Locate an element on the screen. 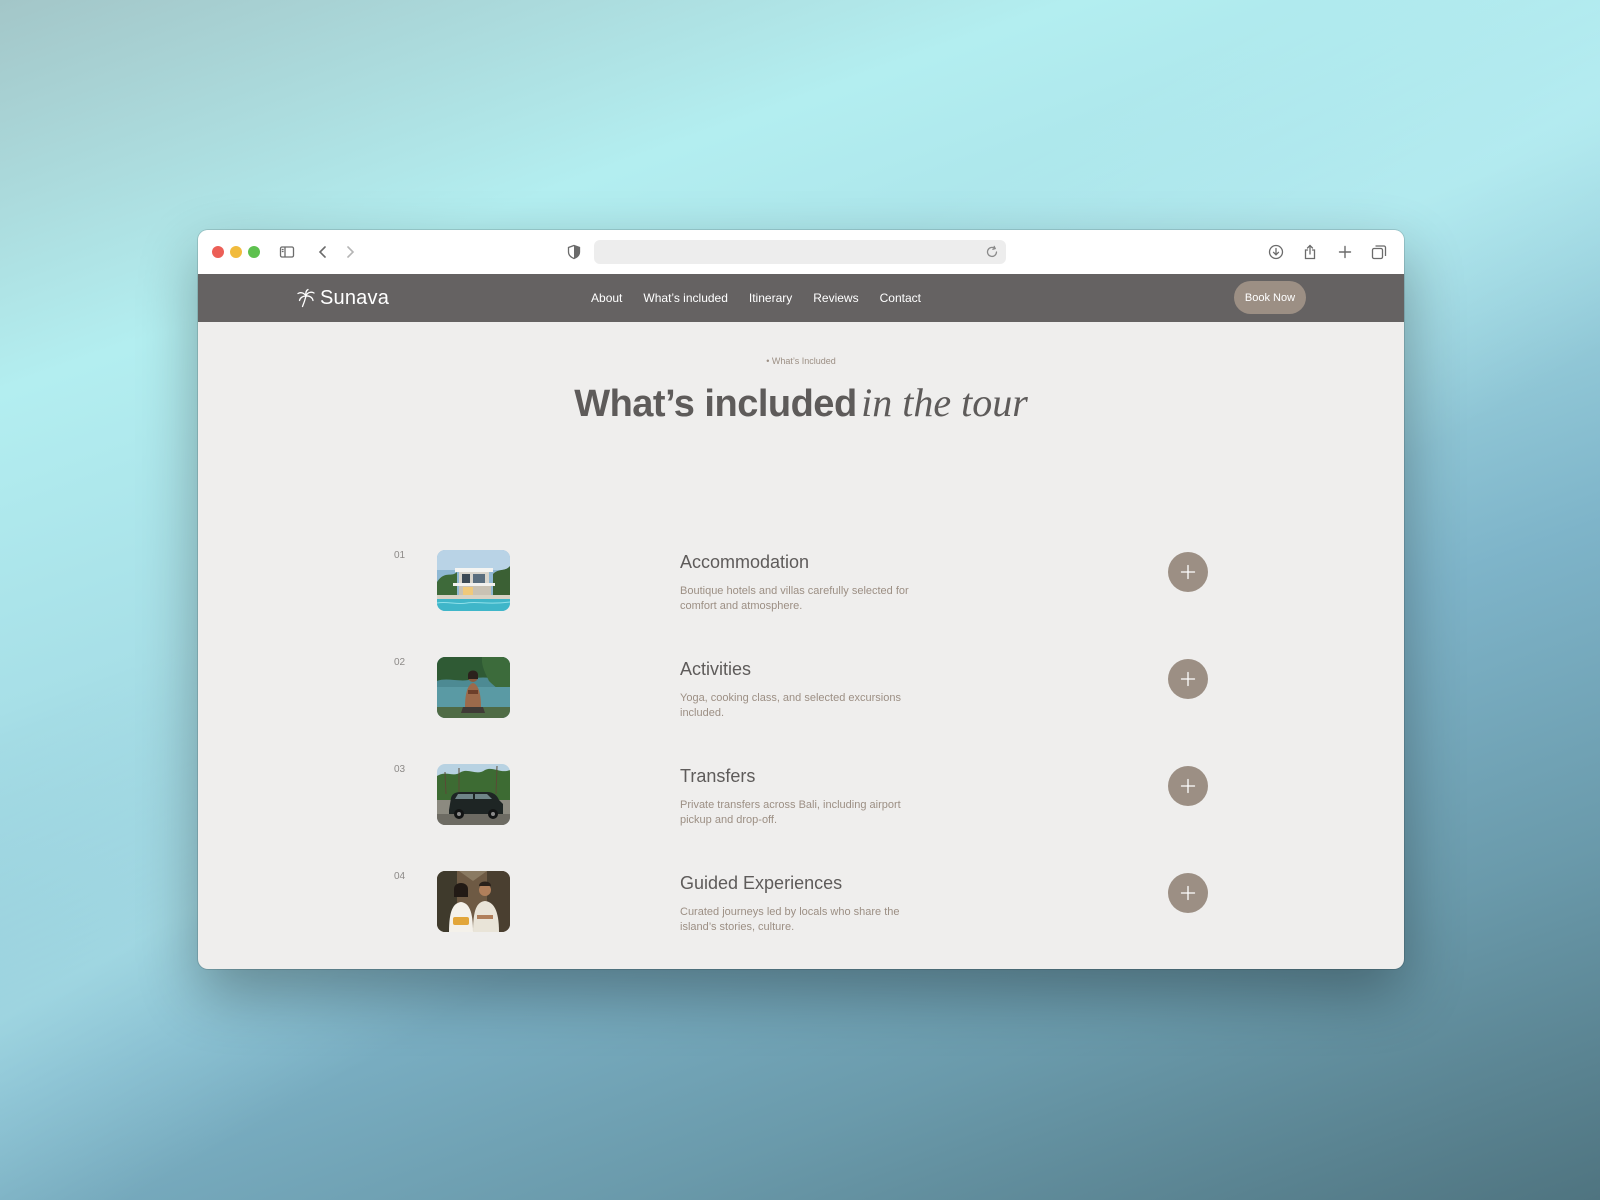  activities-photo is located at coordinates (473, 687).